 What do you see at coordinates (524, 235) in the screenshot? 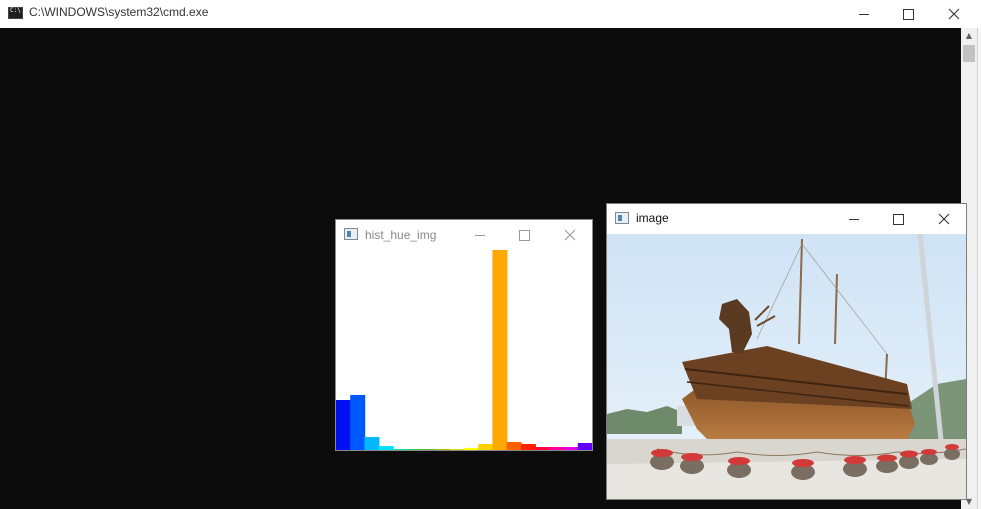
I see `hist-maximize-button` at bounding box center [524, 235].